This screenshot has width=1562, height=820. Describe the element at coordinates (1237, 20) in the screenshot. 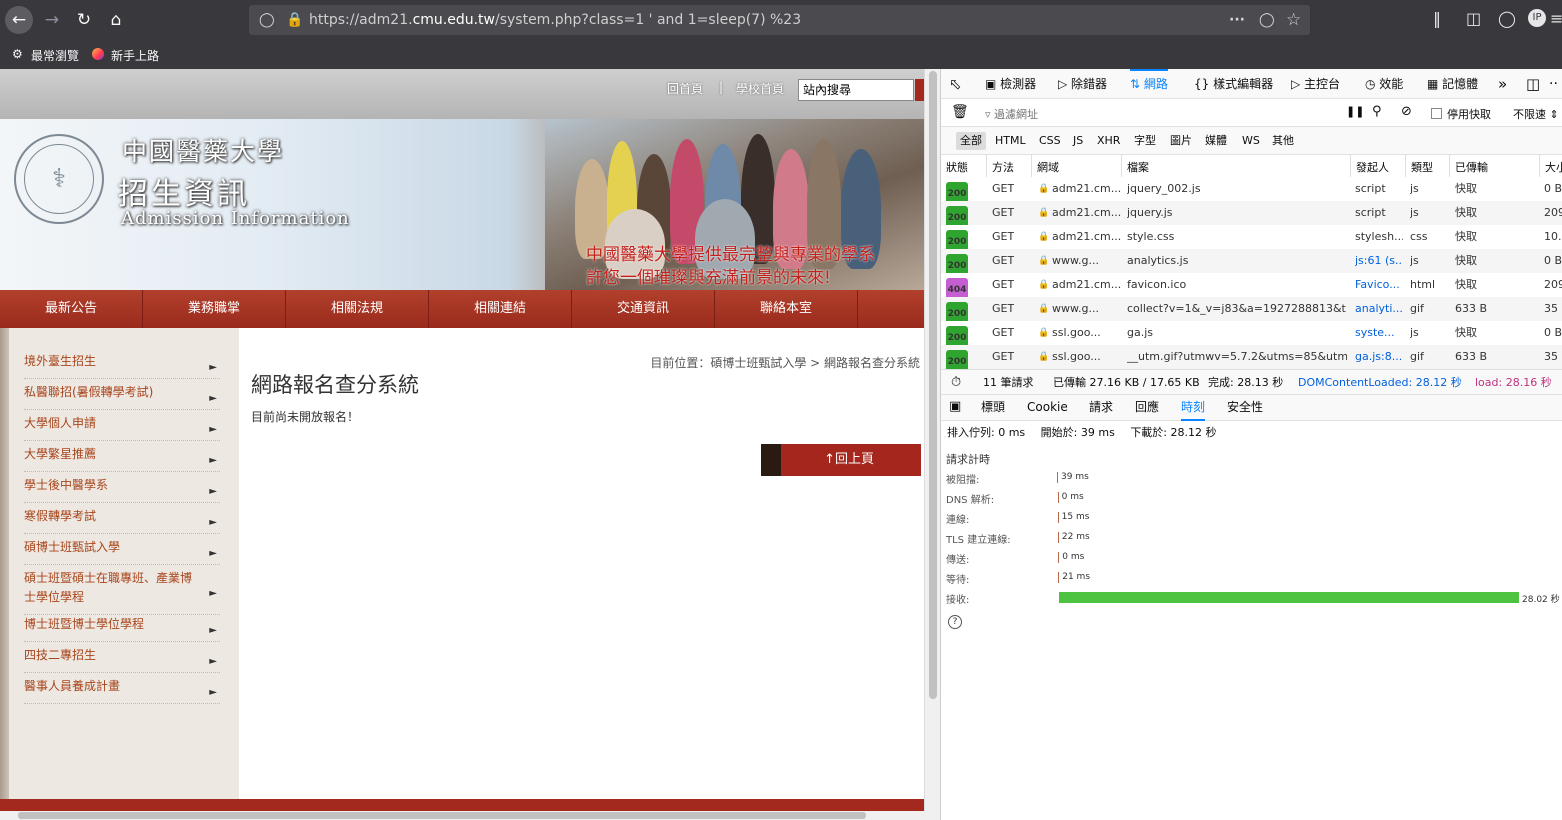

I see `page-actions-icon: ···` at that location.